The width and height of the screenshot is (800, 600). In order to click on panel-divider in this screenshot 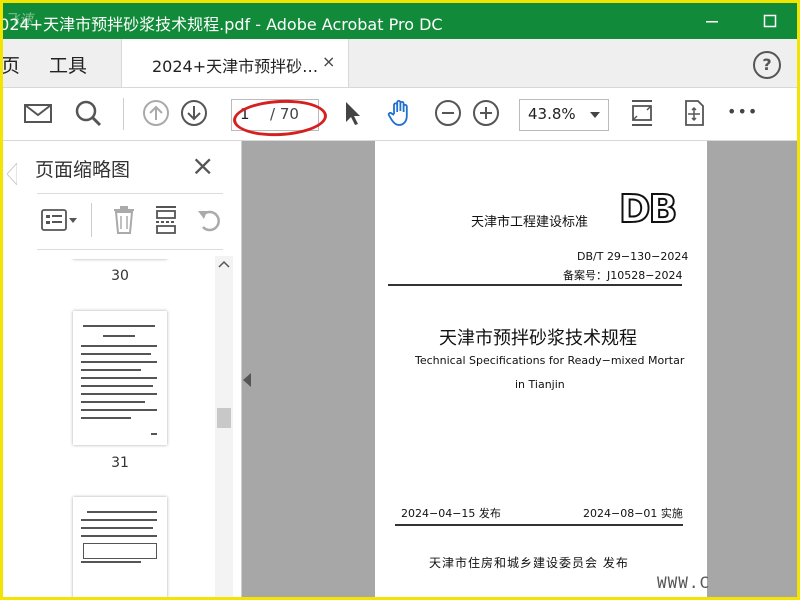, I will do `click(130, 193)`.